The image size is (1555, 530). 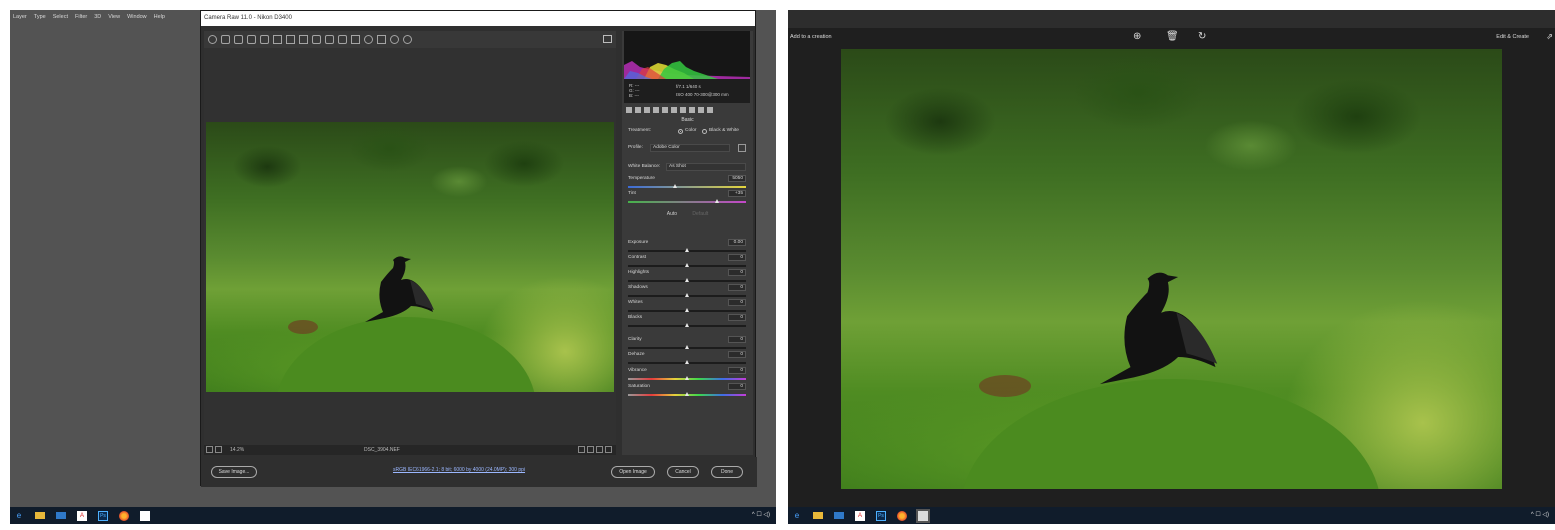 What do you see at coordinates (137, 17) in the screenshot?
I see `menu-window: Window` at bounding box center [137, 17].